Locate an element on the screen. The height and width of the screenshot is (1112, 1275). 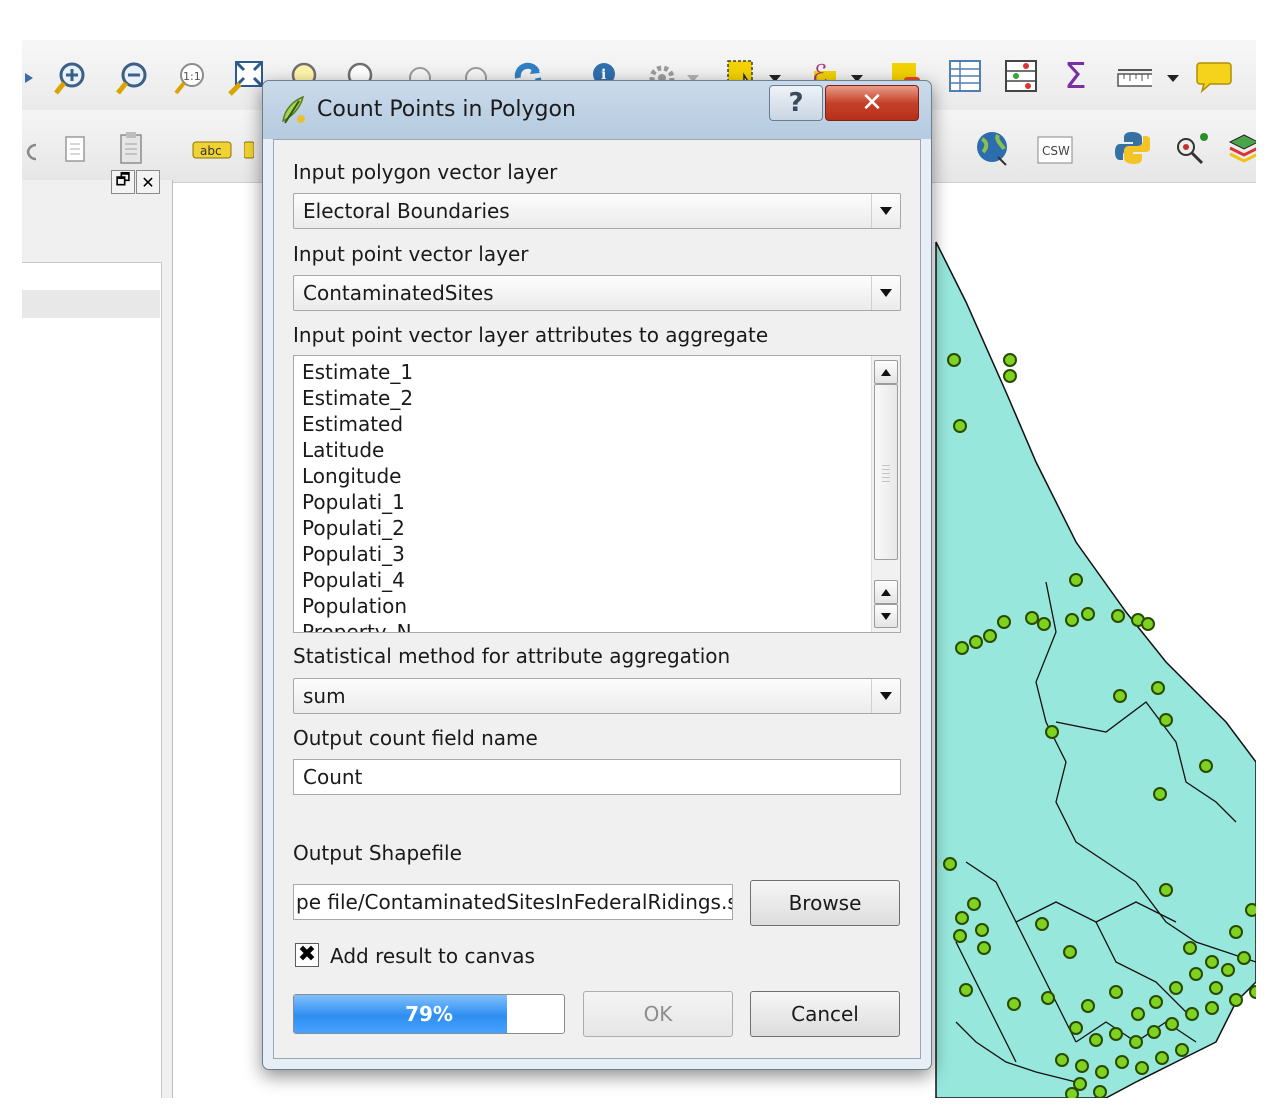
georeferencer-icon is located at coordinates (1190, 148).